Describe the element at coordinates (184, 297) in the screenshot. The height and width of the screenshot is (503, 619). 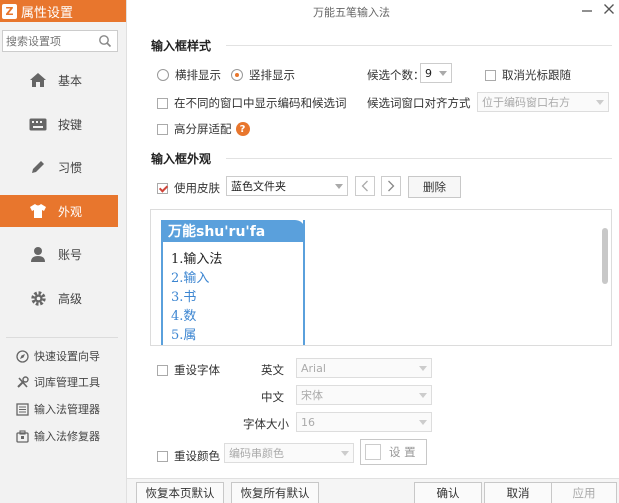
I see `candidate-item: 3.书` at that location.